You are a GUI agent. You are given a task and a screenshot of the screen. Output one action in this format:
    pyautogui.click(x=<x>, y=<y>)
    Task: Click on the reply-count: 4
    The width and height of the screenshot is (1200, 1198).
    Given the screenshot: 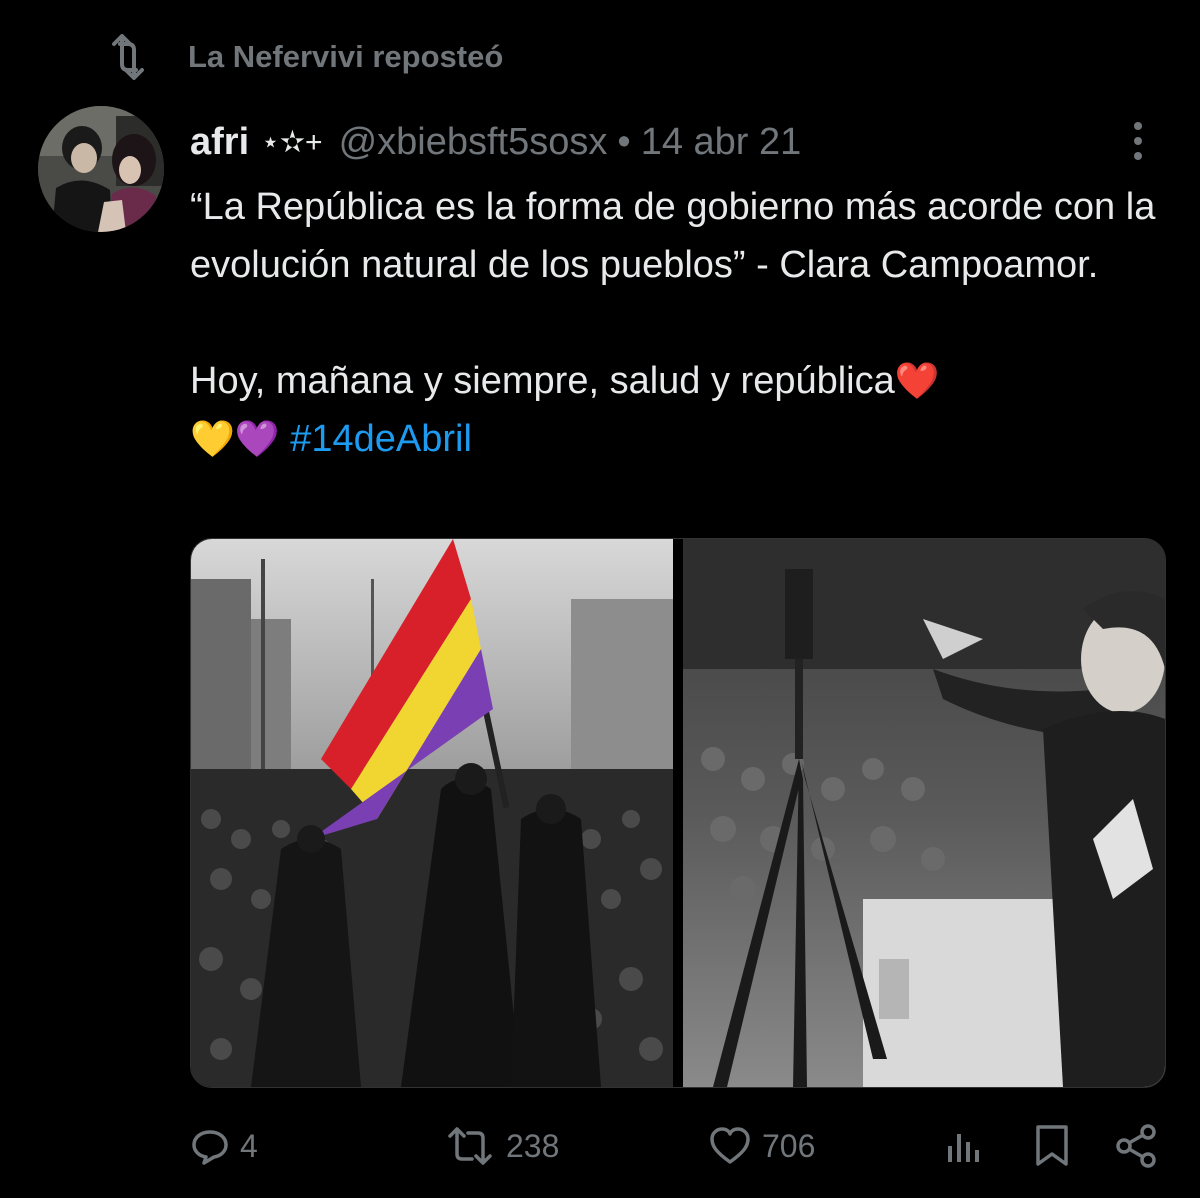 What is the action you would take?
    pyautogui.click(x=249, y=1145)
    